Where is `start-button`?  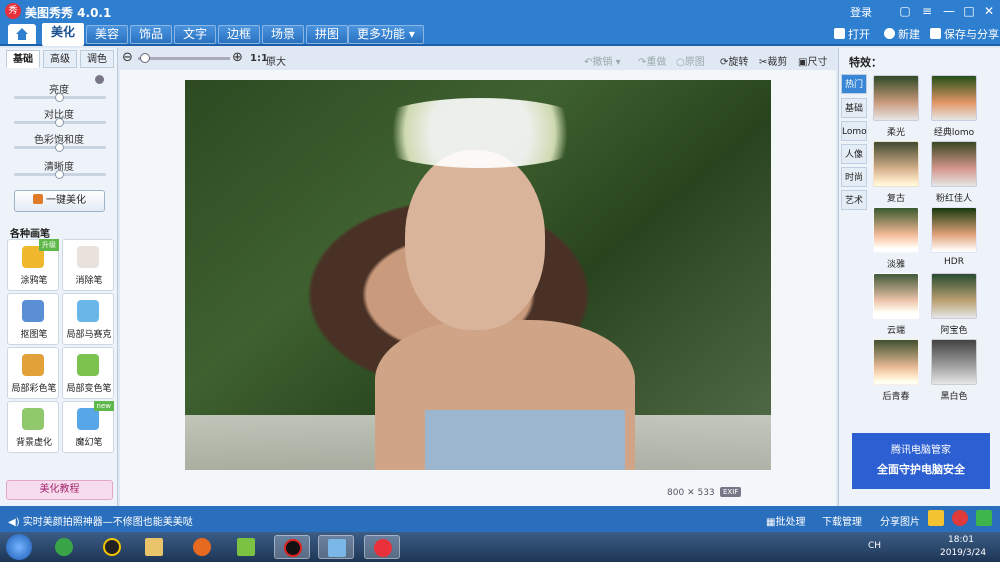
start-button is located at coordinates (19, 547).